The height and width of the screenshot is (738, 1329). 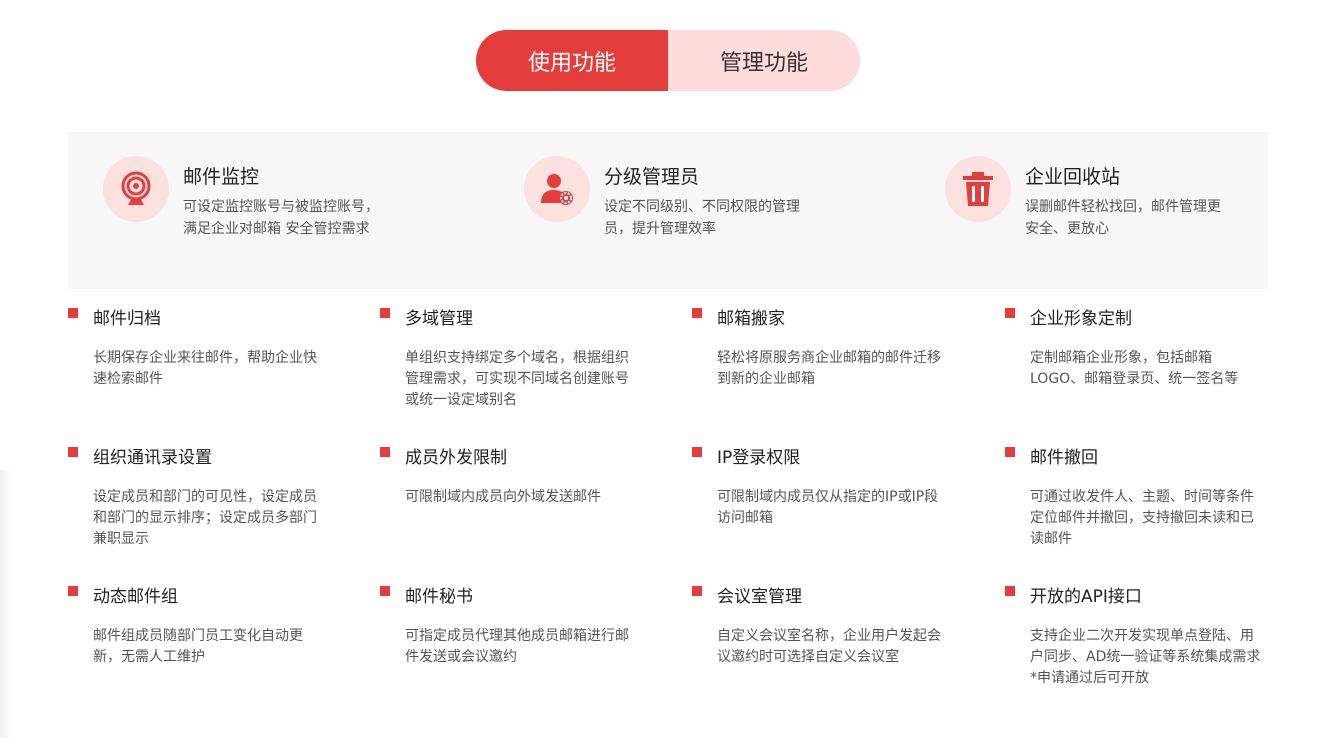 What do you see at coordinates (439, 319) in the screenshot?
I see `feature-title: 多域管理` at bounding box center [439, 319].